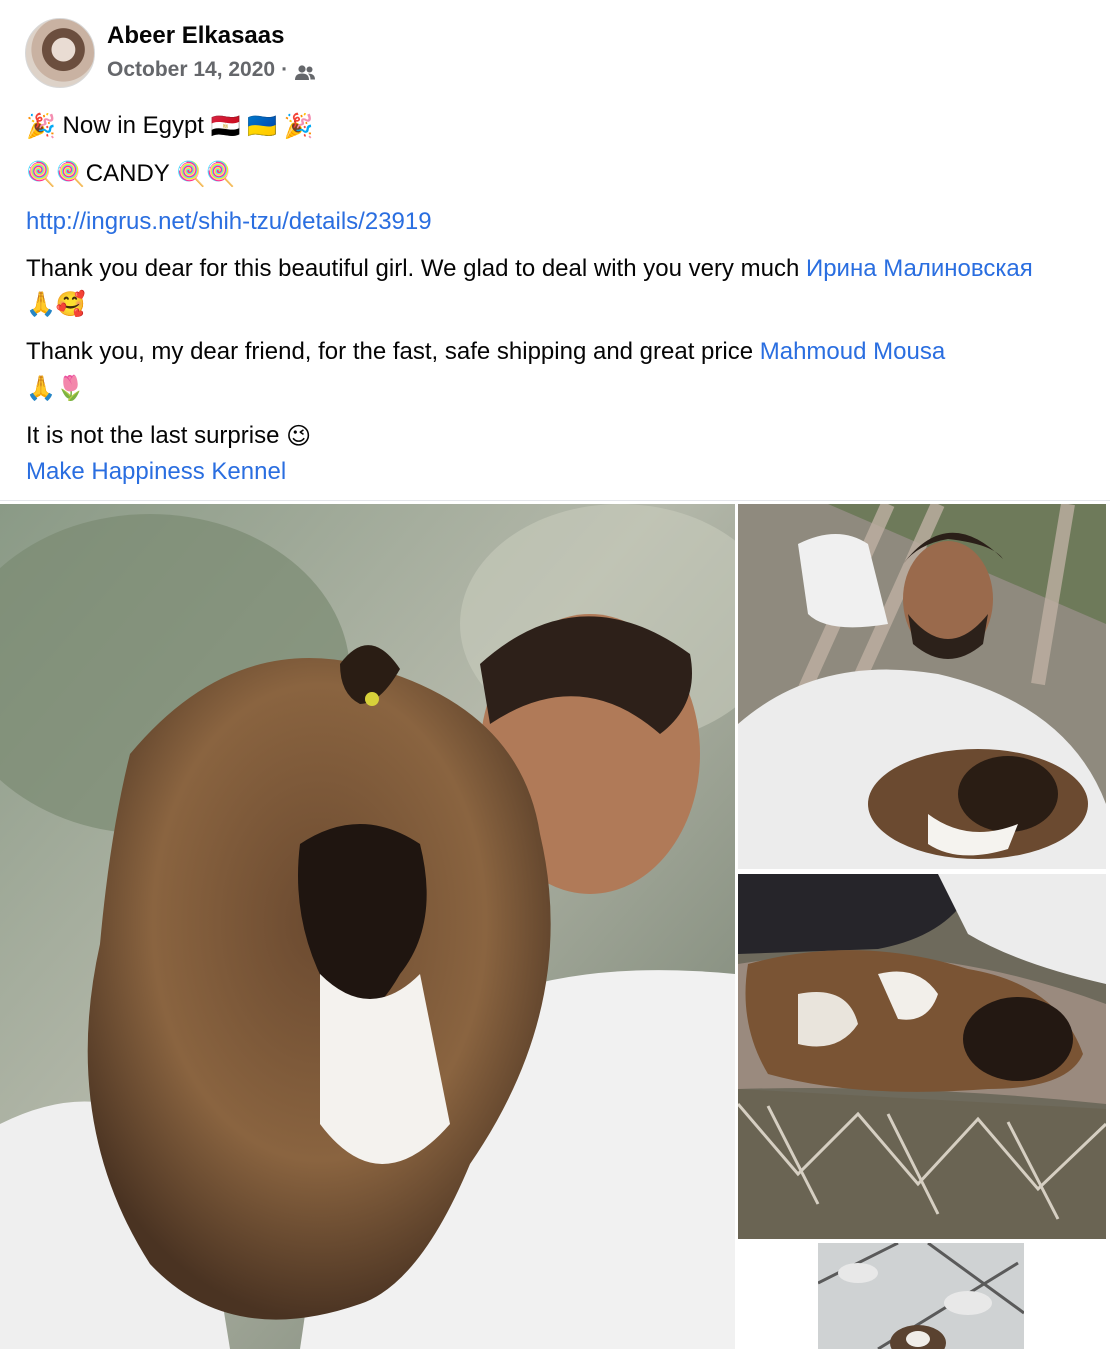 Image resolution: width=1110 pixels, height=1349 pixels. I want to click on line-surprise: It is not the last surprise 😉, so click(556, 436).